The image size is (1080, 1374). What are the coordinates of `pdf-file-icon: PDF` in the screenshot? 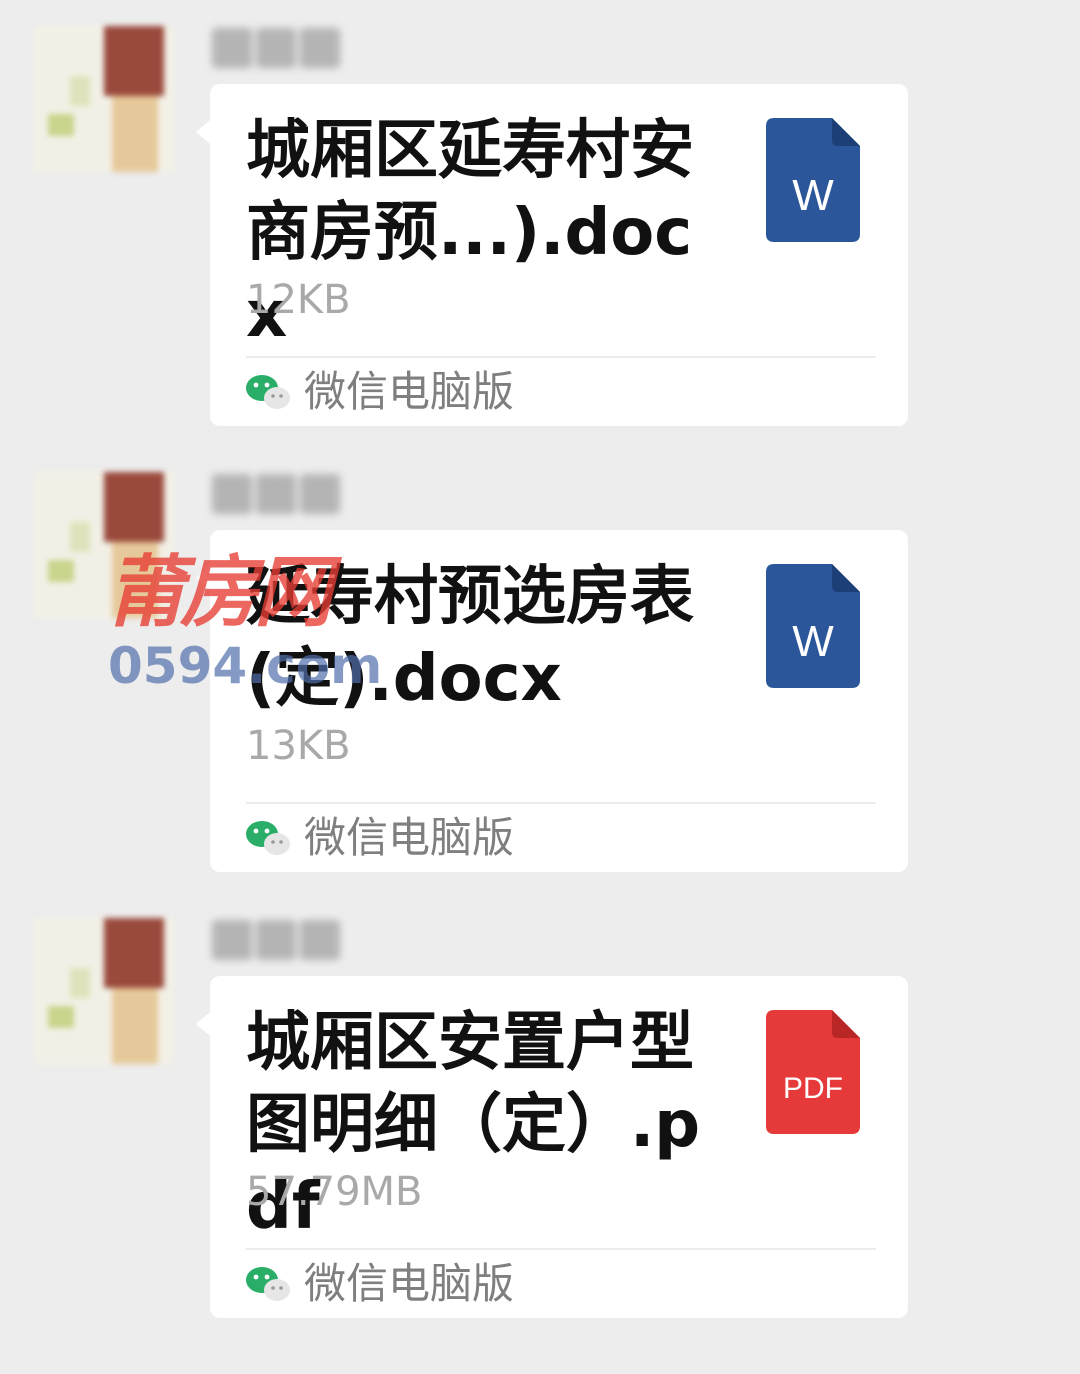 It's located at (813, 1072).